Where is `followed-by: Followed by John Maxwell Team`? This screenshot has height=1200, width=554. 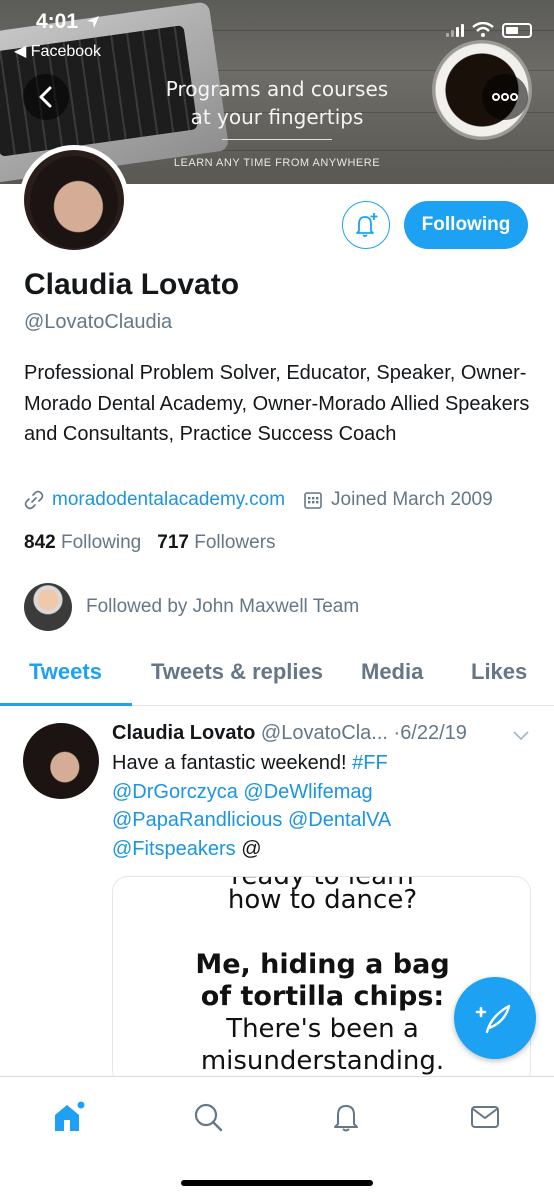 followed-by: Followed by John Maxwell Team is located at coordinates (191, 607).